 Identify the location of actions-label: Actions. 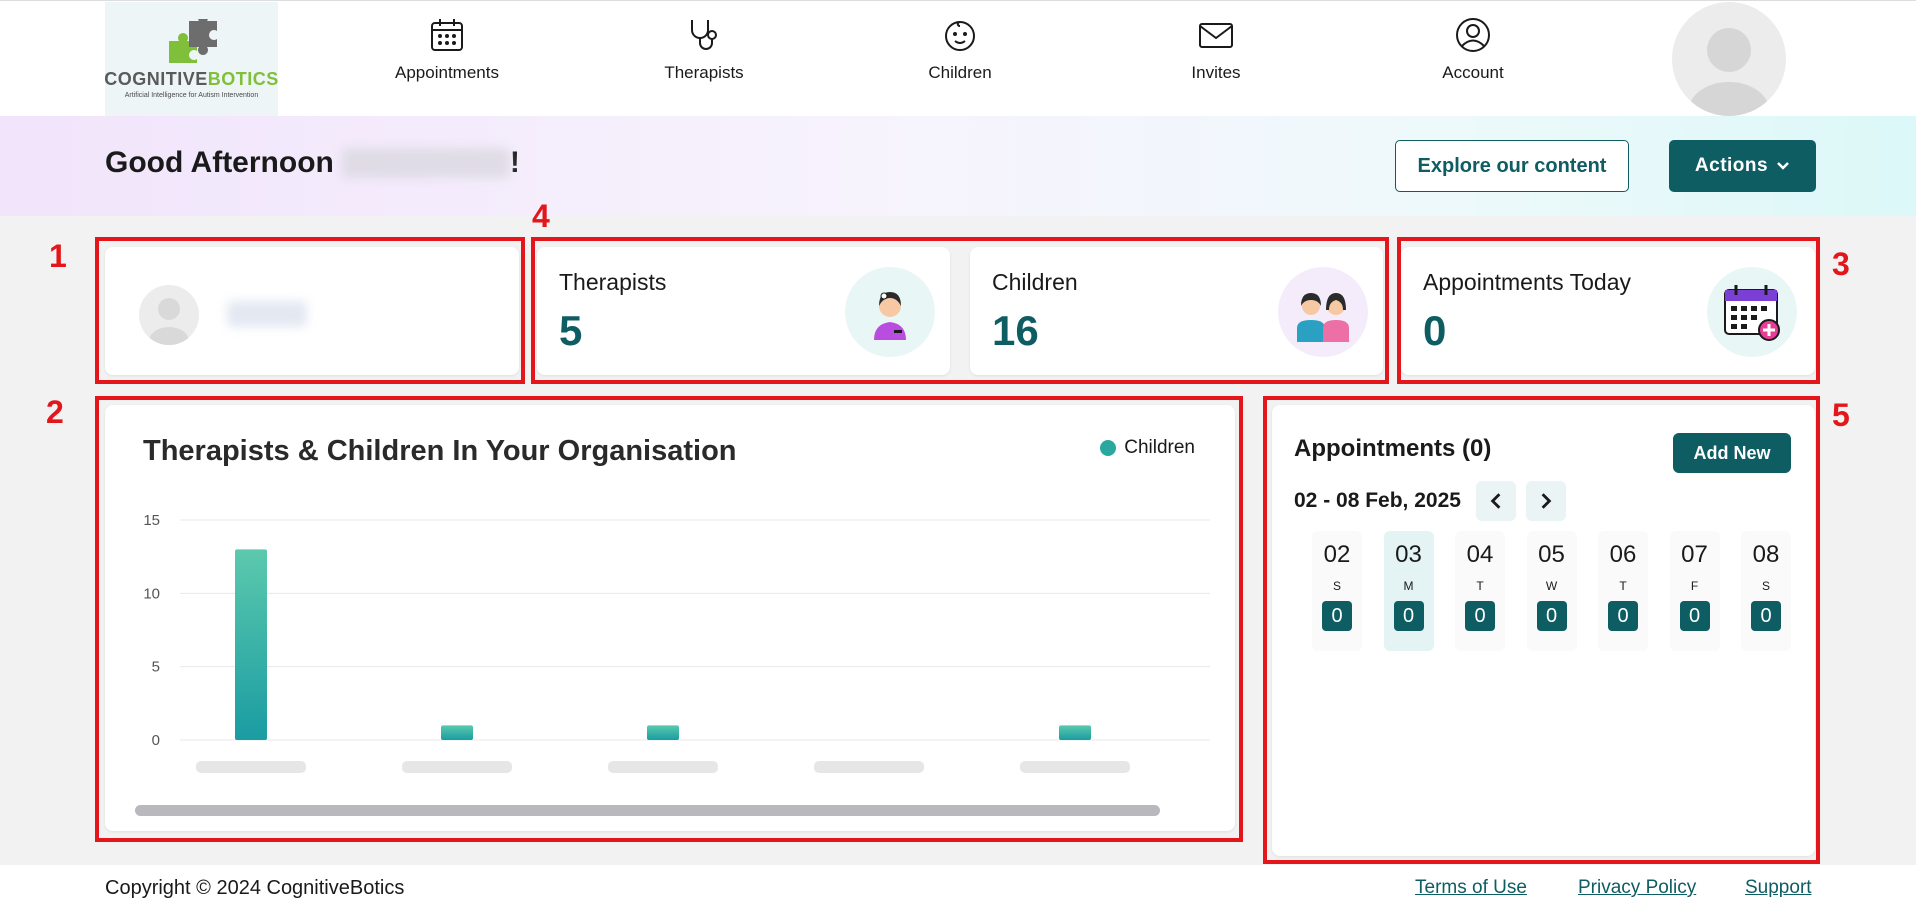
(1731, 165).